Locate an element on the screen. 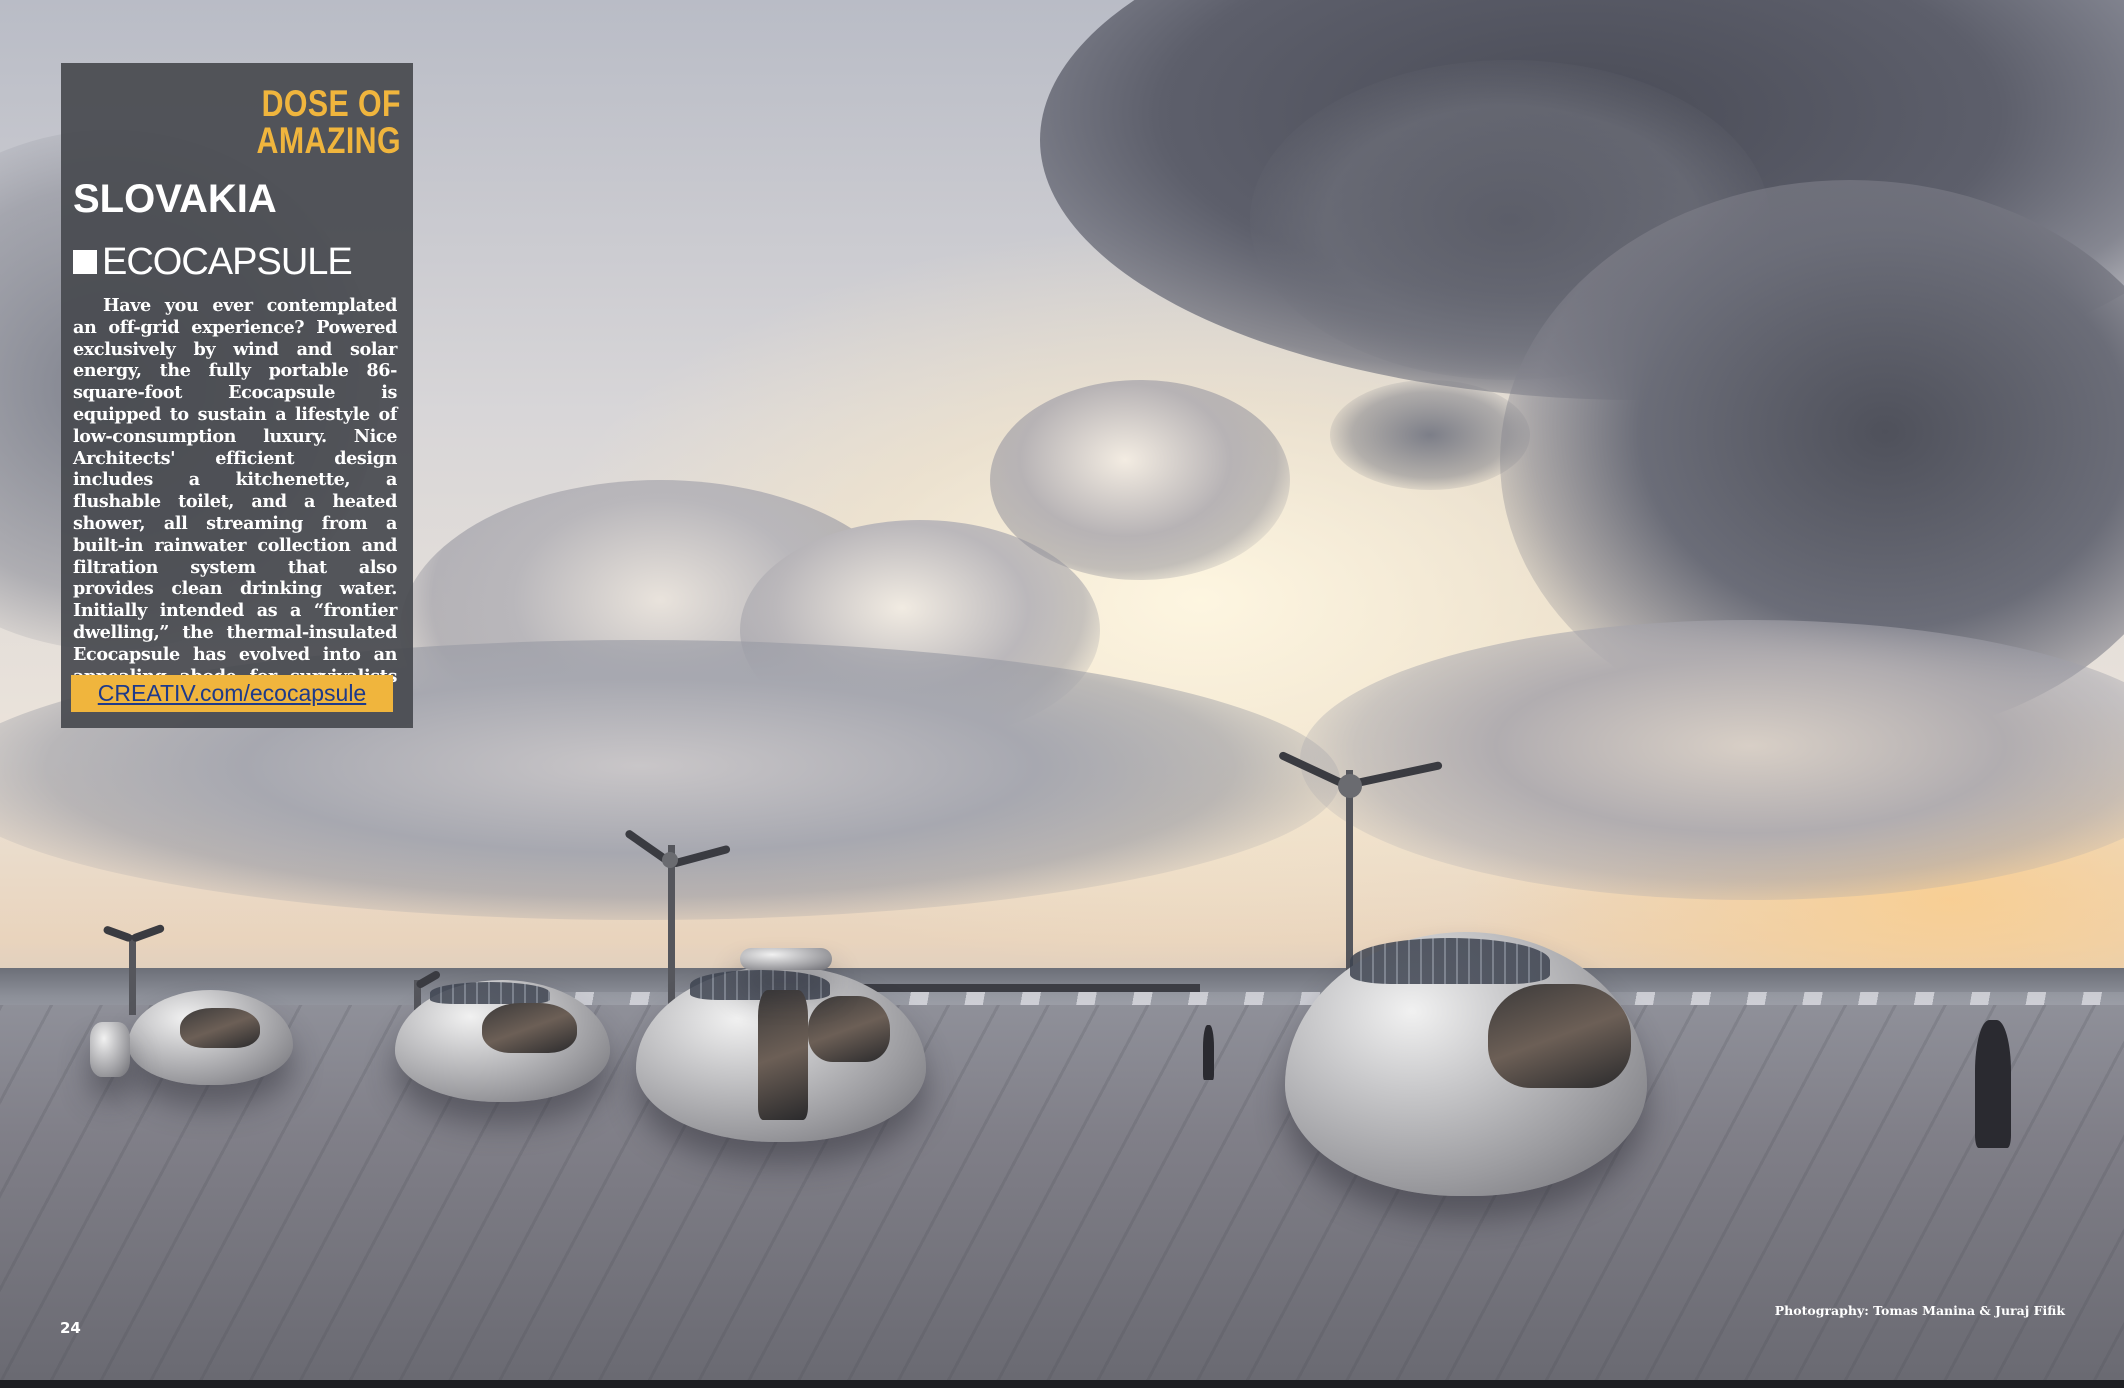  page-number: 24 is located at coordinates (70, 1328).